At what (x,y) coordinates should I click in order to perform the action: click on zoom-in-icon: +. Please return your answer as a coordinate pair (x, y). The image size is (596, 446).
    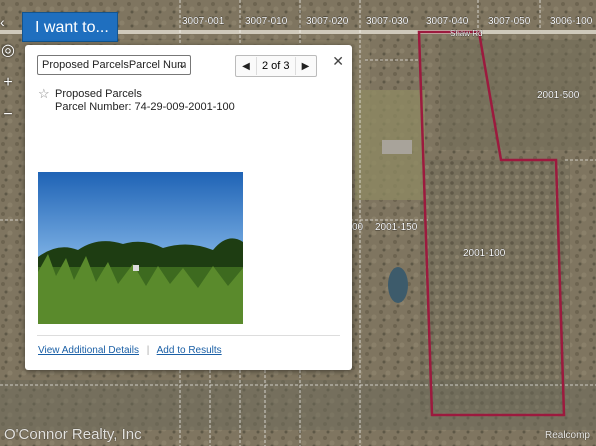
    Looking at the image, I should click on (8, 83).